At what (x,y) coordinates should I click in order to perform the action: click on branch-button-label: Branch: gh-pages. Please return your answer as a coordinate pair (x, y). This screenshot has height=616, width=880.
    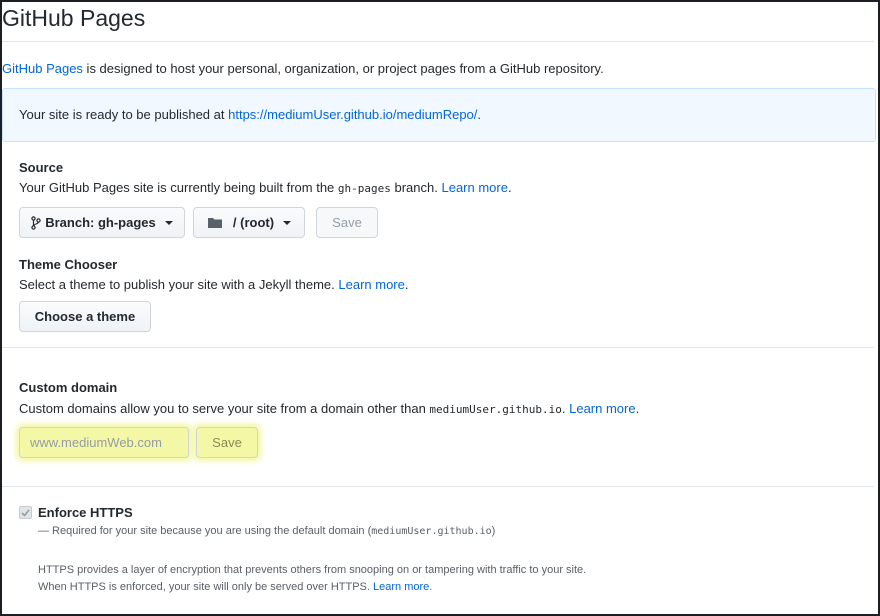
    Looking at the image, I should click on (100, 222).